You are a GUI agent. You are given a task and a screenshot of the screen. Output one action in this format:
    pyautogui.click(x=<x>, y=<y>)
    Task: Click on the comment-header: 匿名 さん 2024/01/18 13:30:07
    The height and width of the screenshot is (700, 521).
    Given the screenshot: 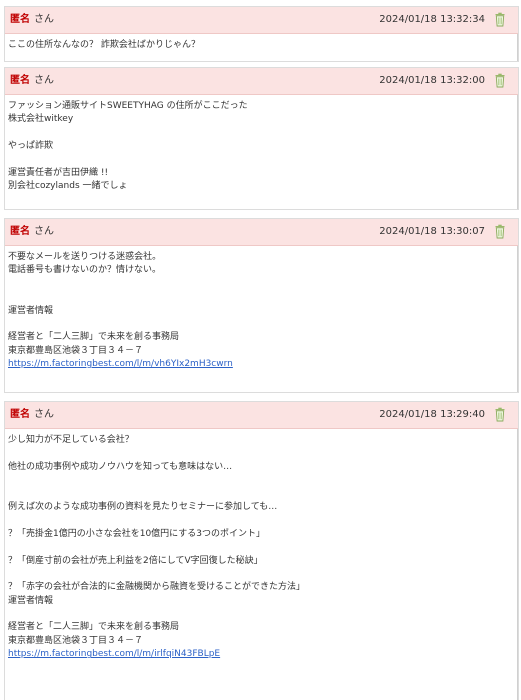 What is the action you would take?
    pyautogui.click(x=261, y=232)
    